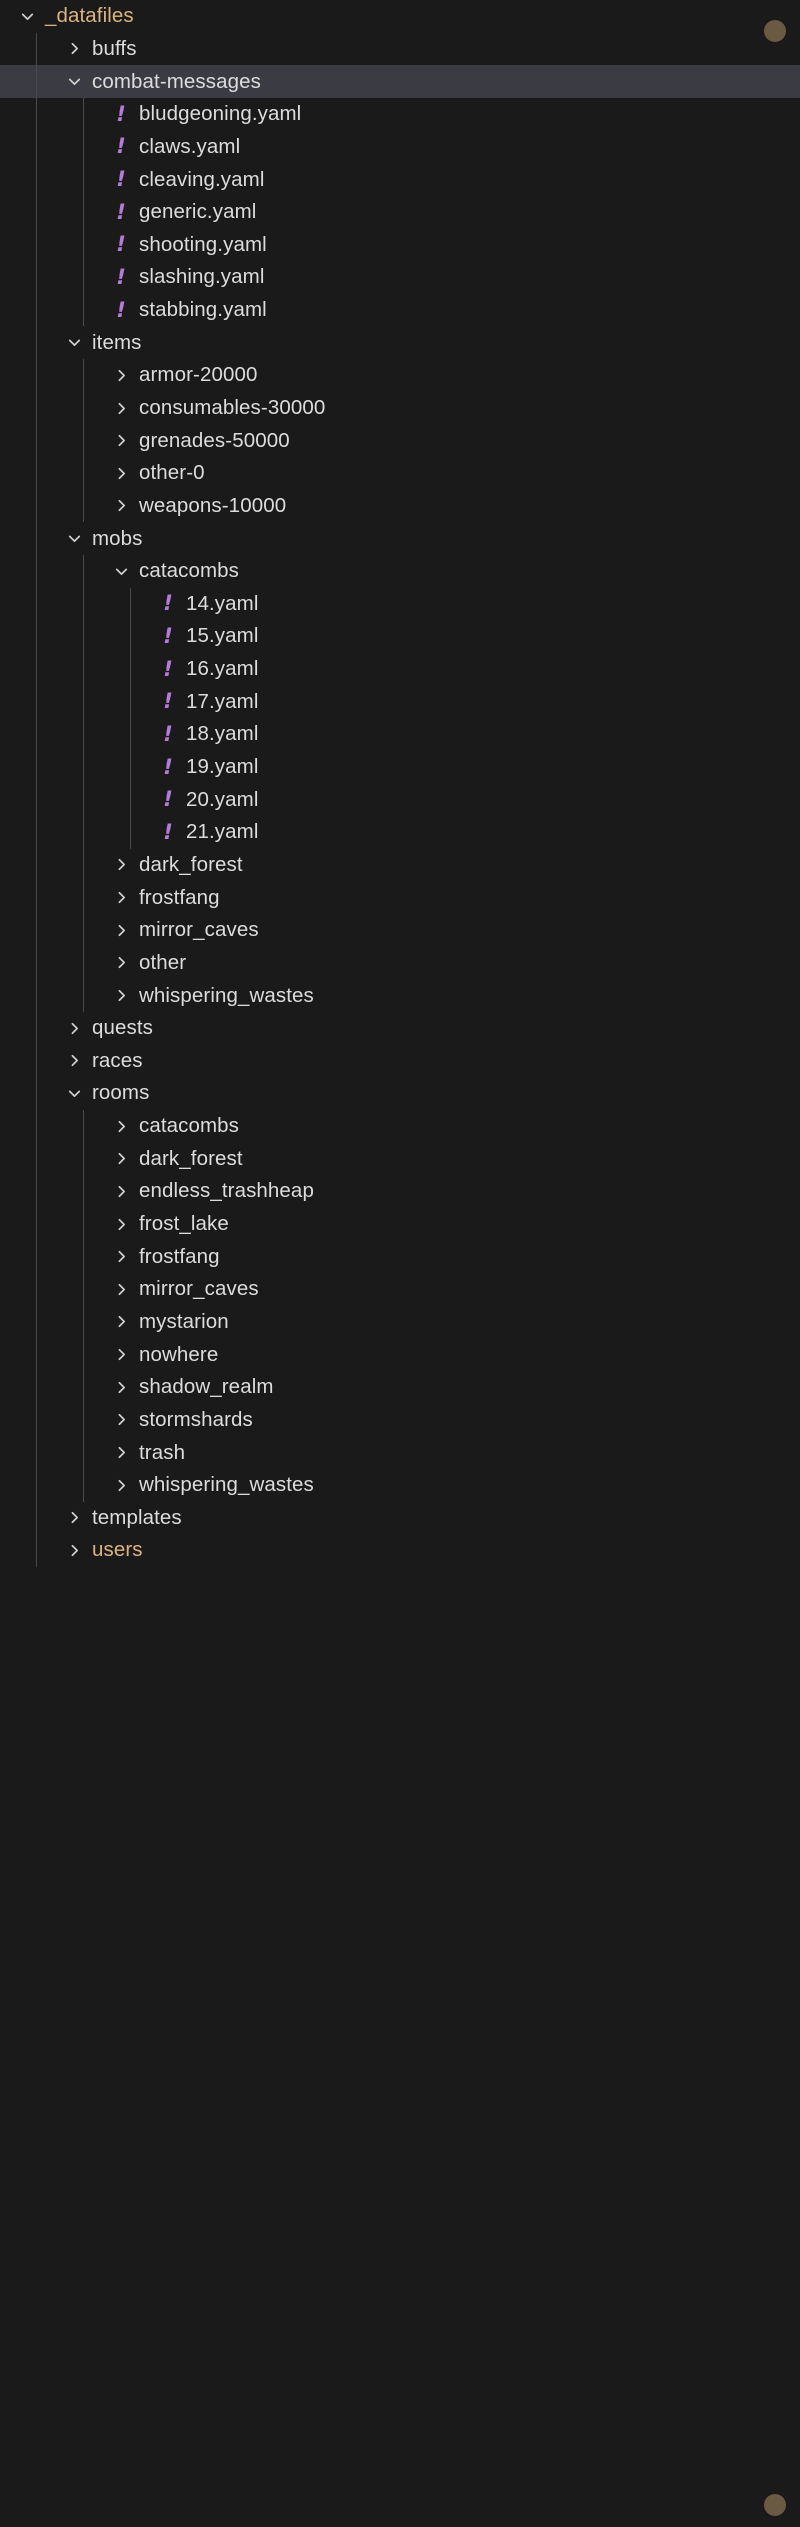 The image size is (800, 2527). I want to click on tree-item-label: races, so click(117, 1060).